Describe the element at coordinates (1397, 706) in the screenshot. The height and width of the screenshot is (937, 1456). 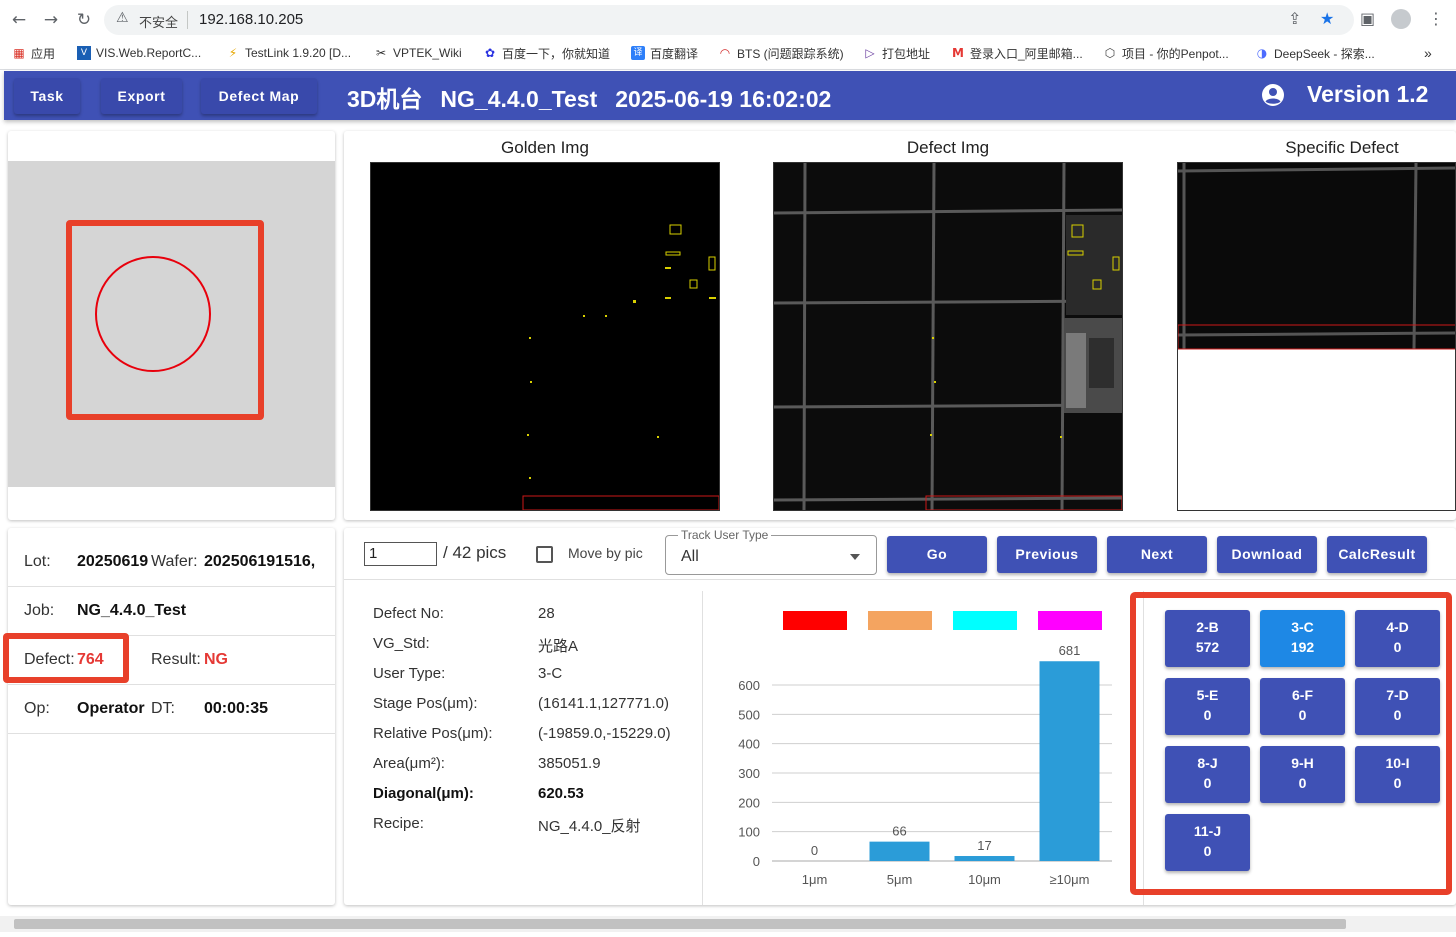
I see `user-type-button-7-D: 7-D 0` at that location.